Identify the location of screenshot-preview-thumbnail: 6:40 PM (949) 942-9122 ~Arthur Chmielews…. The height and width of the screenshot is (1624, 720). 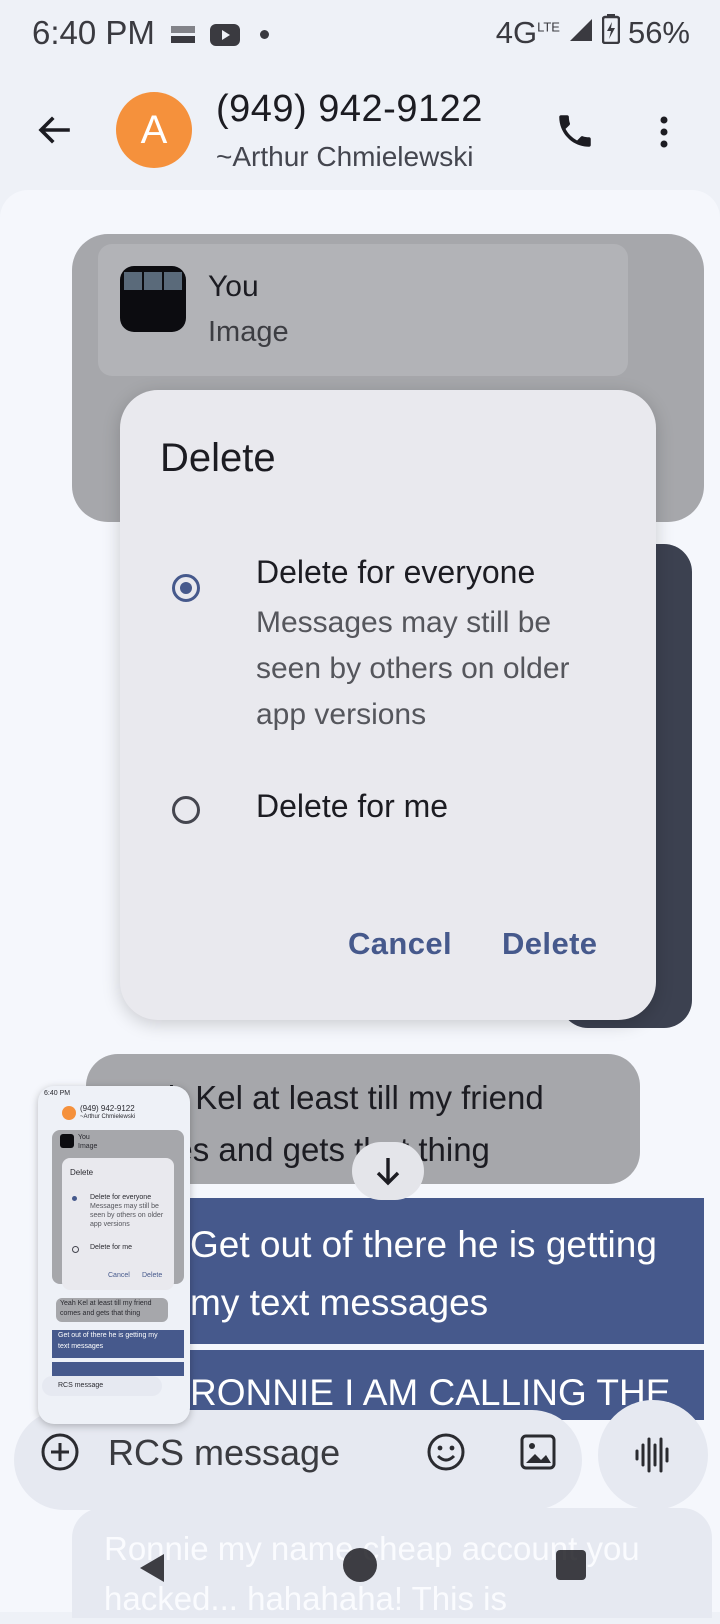
(114, 1255).